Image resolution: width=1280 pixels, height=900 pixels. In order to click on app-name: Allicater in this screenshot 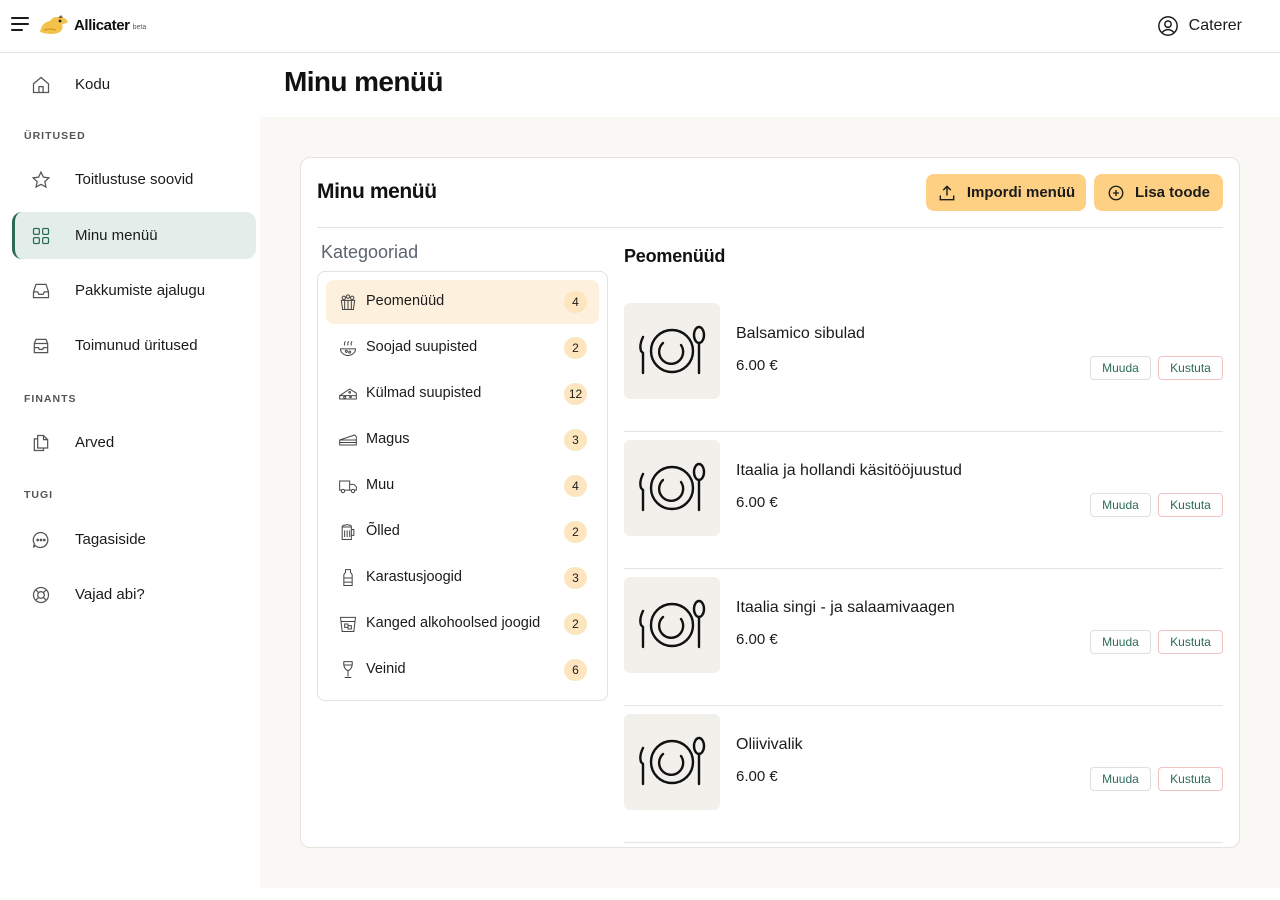, I will do `click(102, 25)`.